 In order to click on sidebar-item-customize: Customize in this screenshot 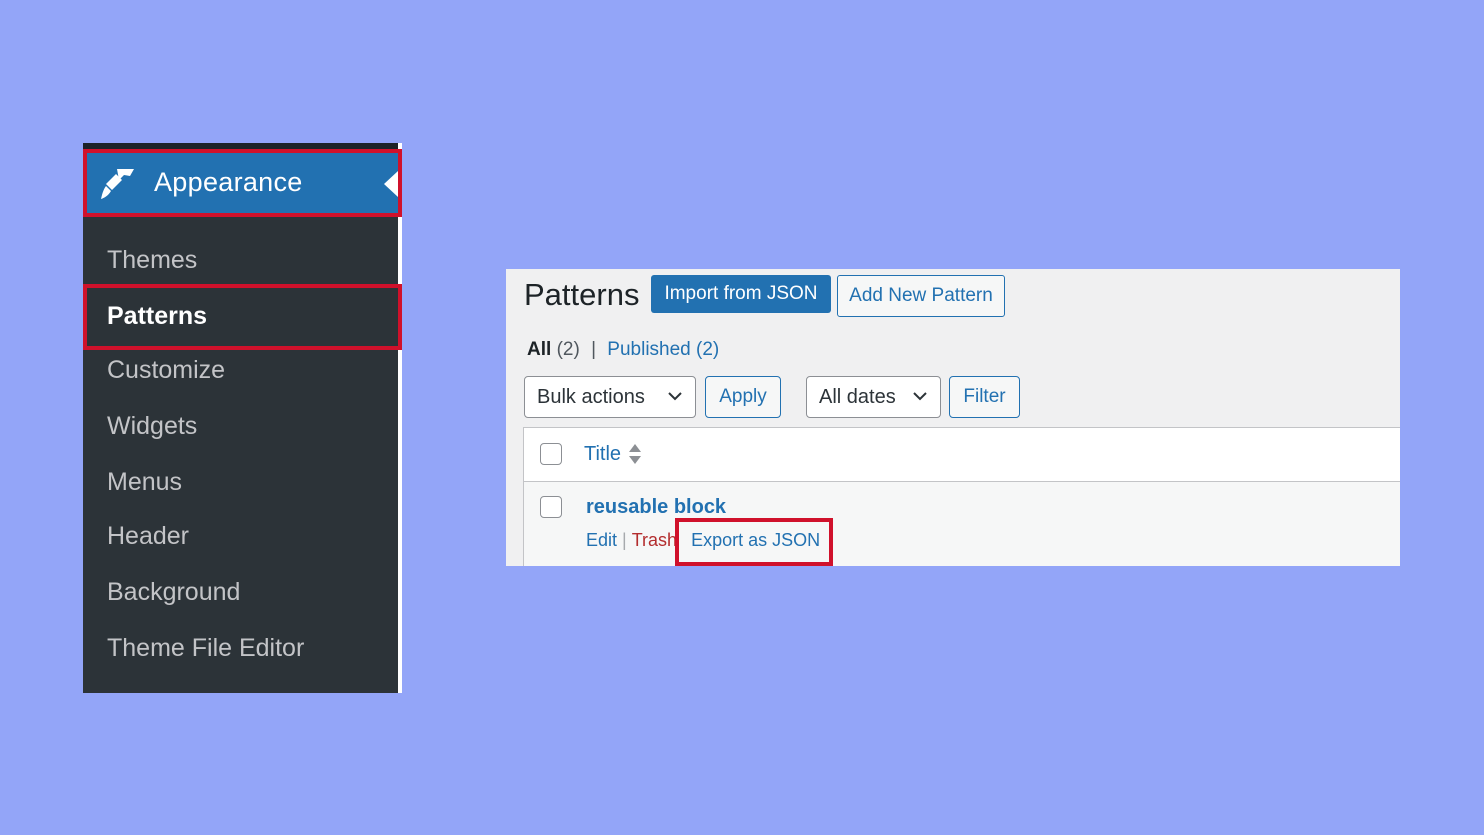, I will do `click(166, 370)`.